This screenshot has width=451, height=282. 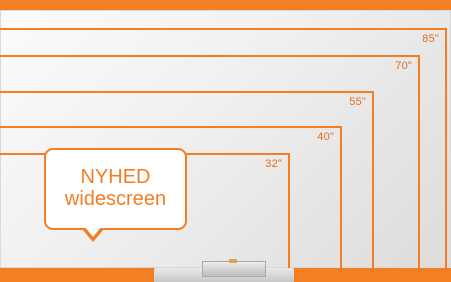 I want to click on marker-pen, so click(x=233, y=261).